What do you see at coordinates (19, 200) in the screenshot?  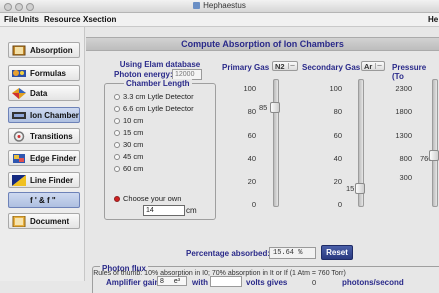 I see `anomalous-scattering-icon` at bounding box center [19, 200].